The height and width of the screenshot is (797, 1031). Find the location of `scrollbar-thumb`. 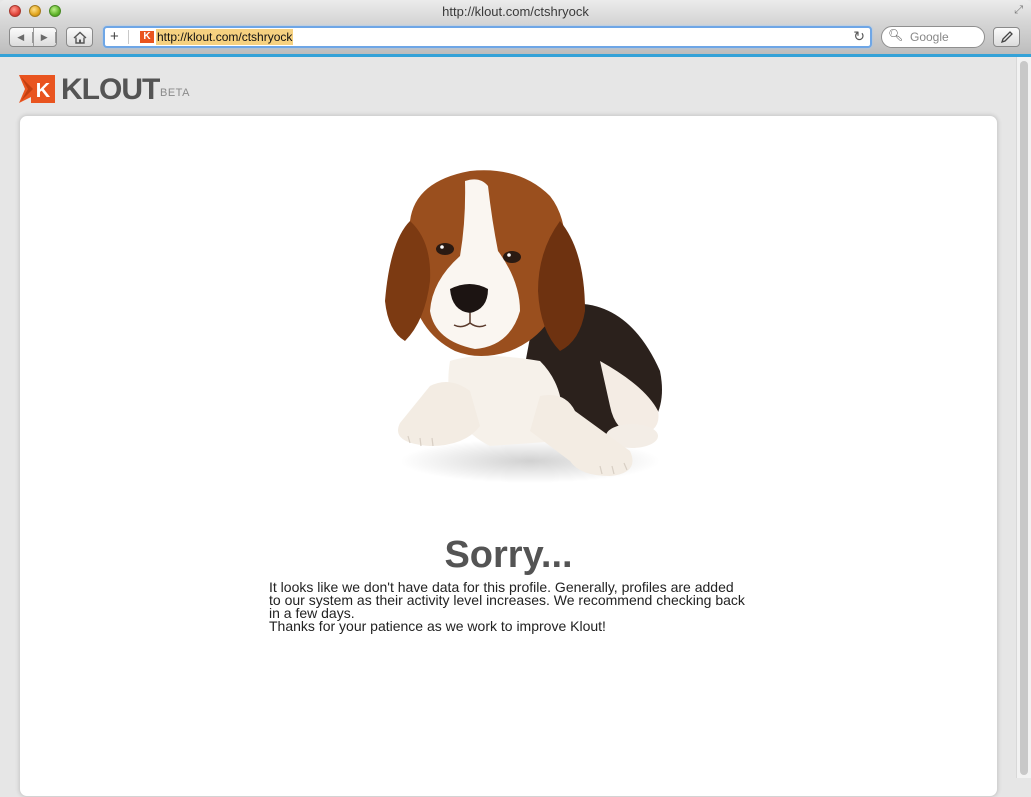

scrollbar-thumb is located at coordinates (1024, 418).